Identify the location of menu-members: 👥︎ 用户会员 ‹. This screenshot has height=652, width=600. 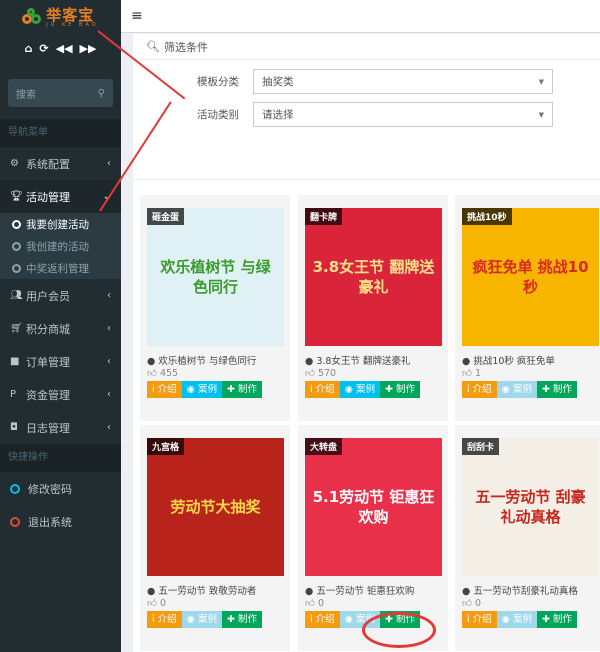
(60, 295).